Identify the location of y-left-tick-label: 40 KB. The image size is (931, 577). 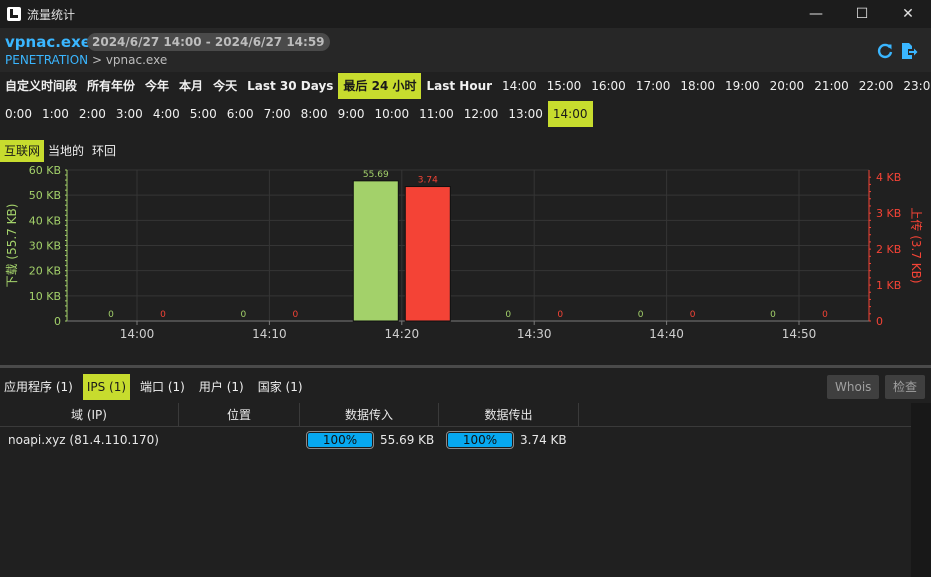
(45, 220).